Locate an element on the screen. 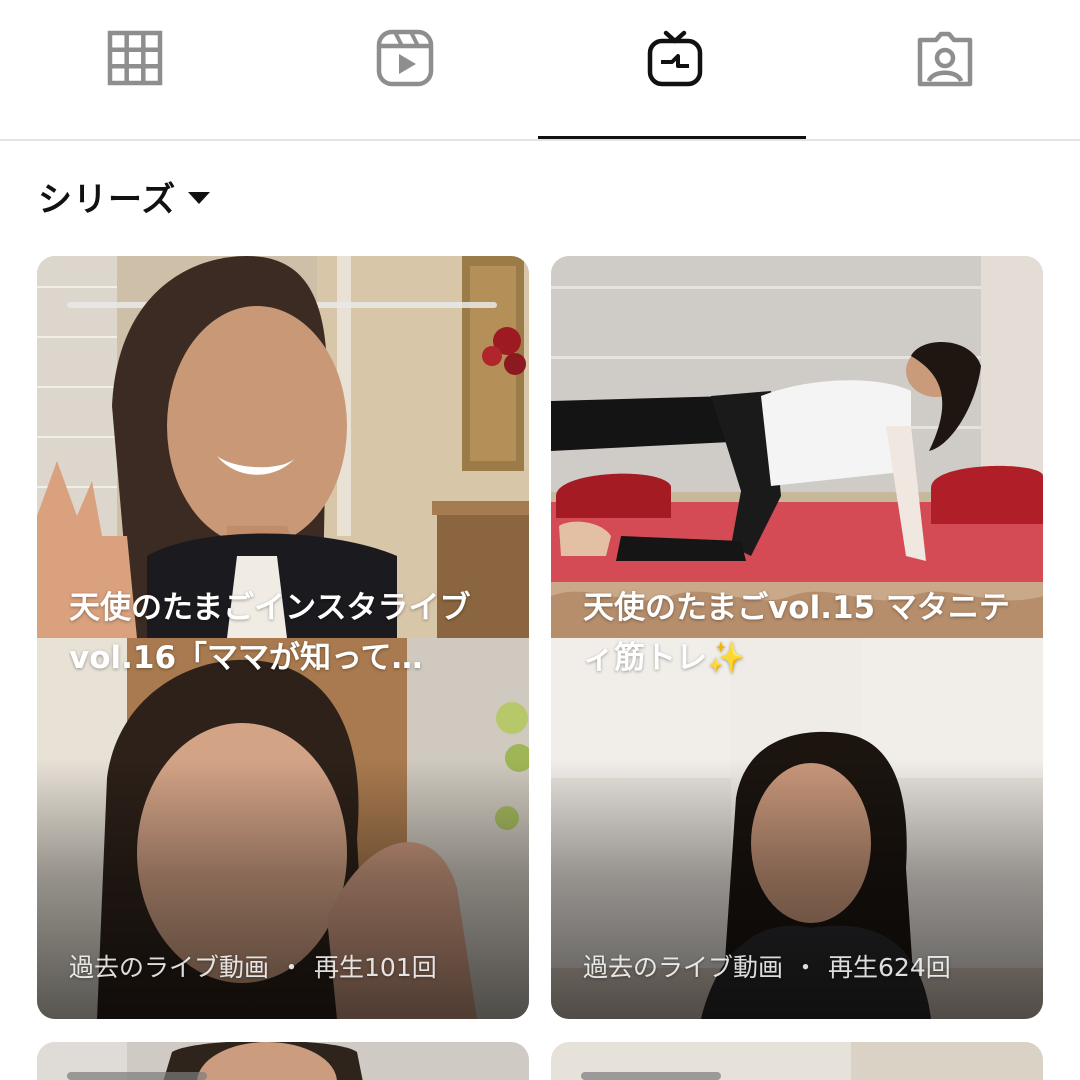  grid-icon is located at coordinates (135, 57).